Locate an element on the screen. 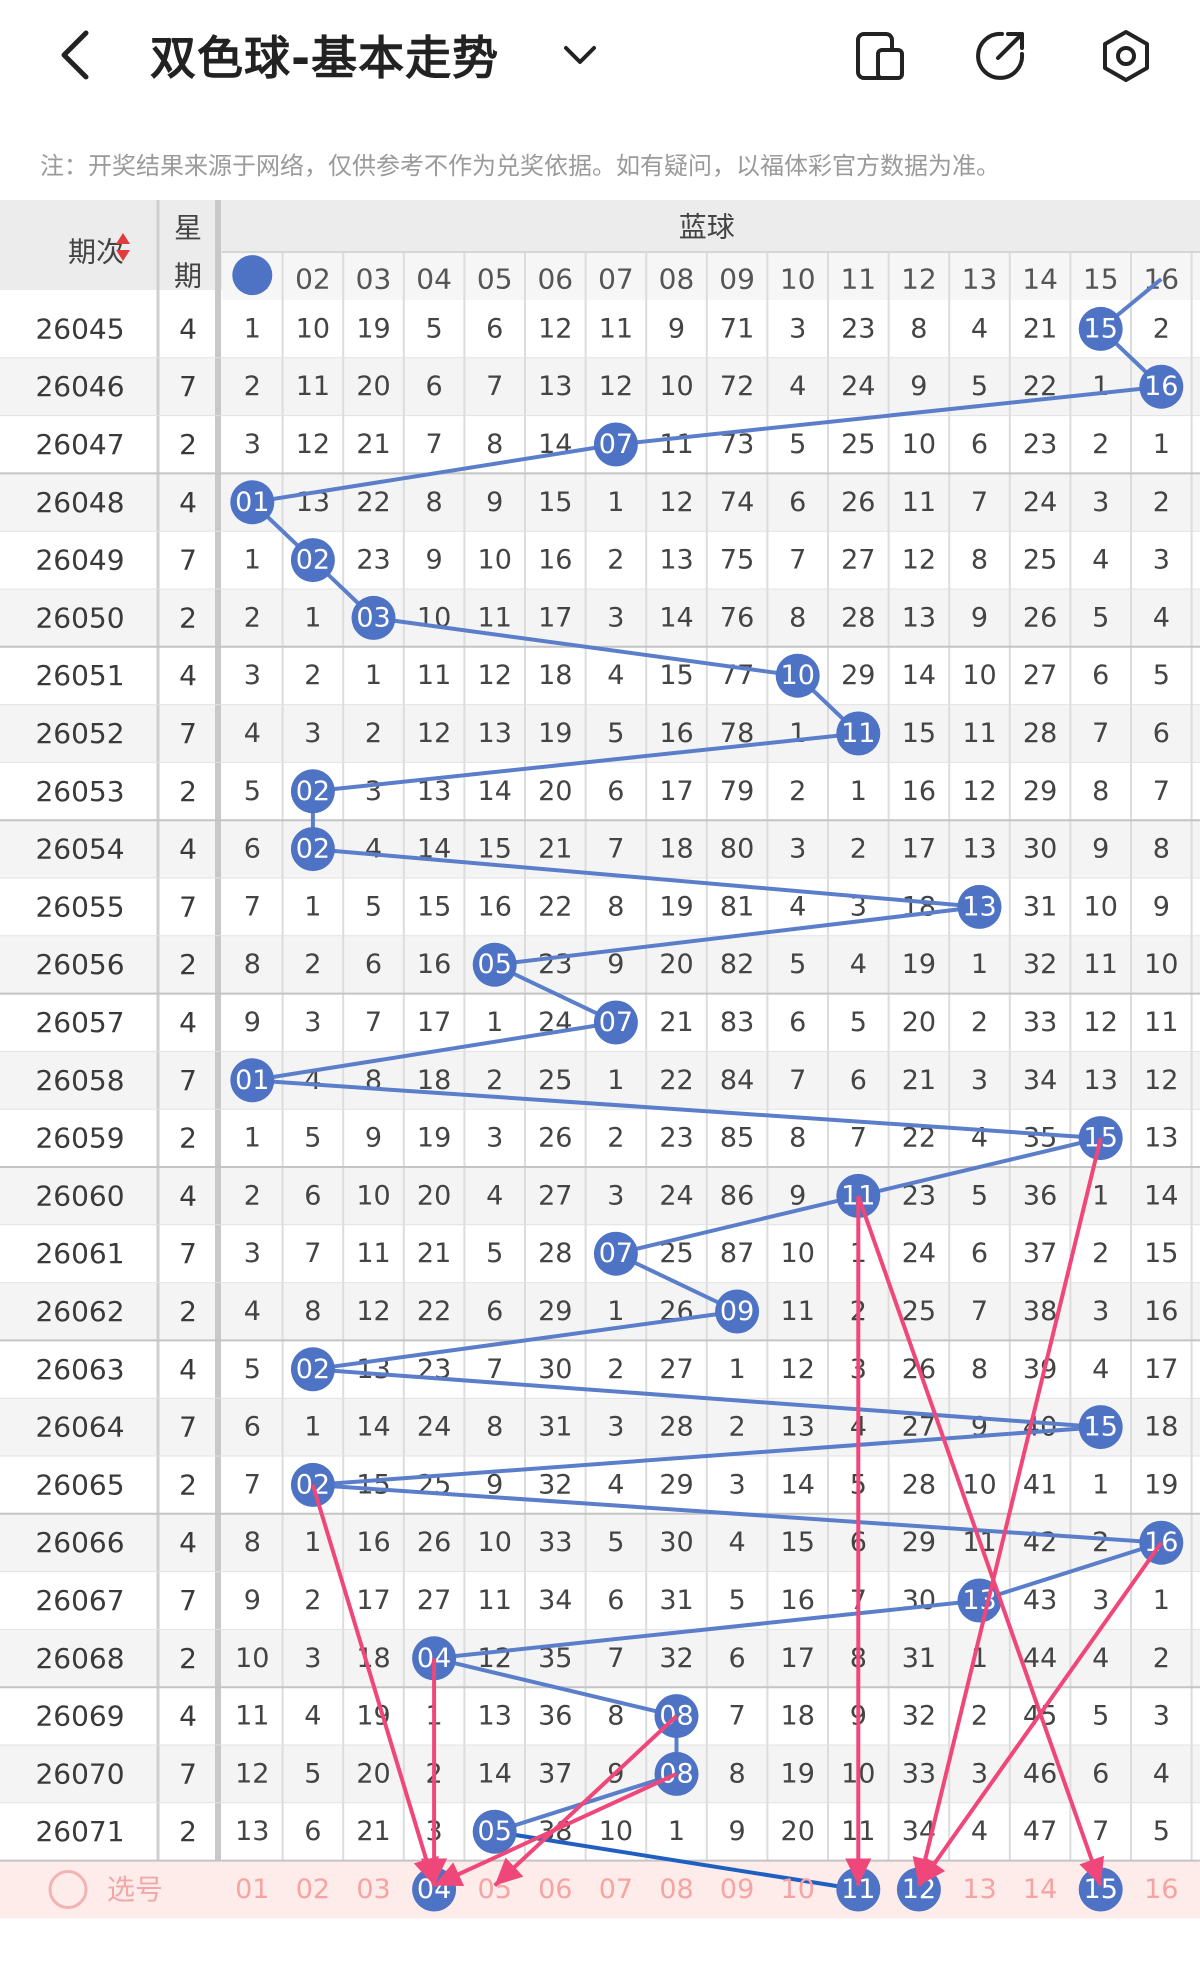 Image resolution: width=1200 pixels, height=1965 pixels. issue-number: 26053 is located at coordinates (79, 791).